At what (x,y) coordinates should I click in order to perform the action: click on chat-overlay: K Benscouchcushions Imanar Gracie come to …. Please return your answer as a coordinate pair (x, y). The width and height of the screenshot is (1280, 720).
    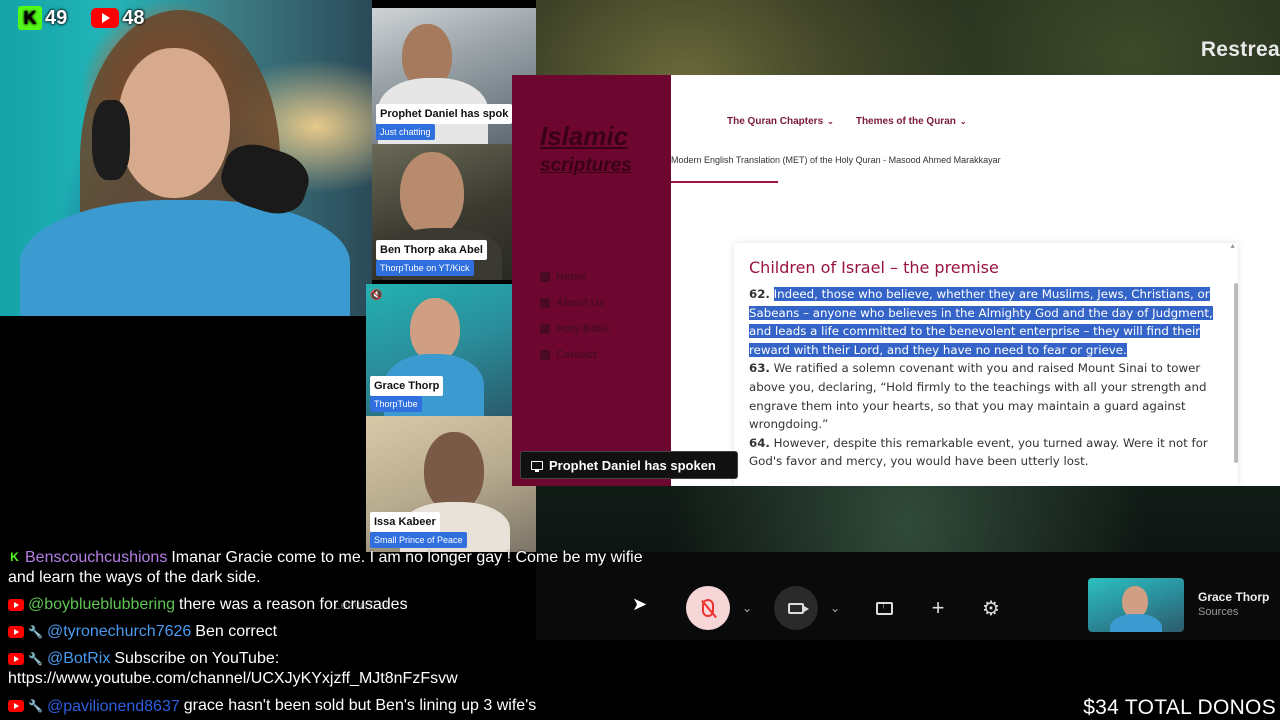
    Looking at the image, I should click on (335, 632).